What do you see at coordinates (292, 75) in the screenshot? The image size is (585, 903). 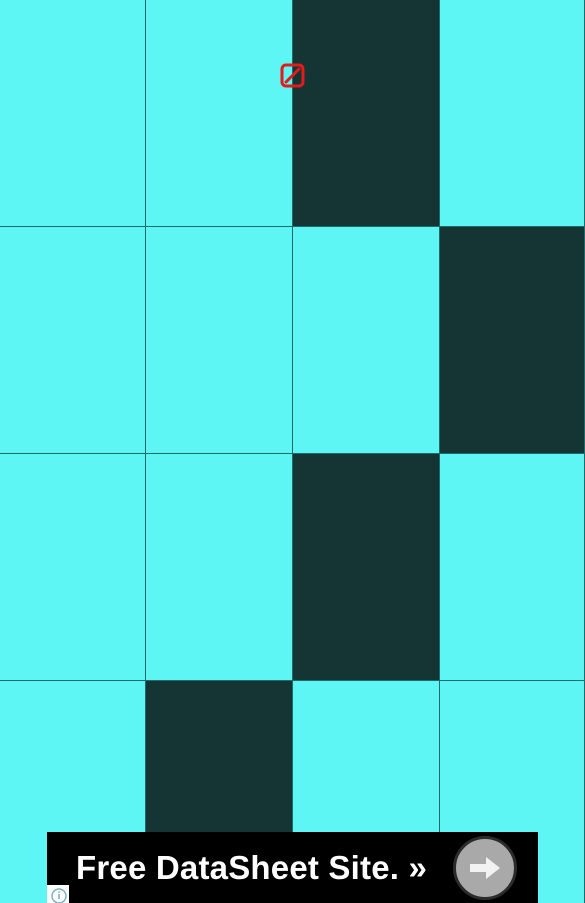 I see `no-entry-square-icon` at bounding box center [292, 75].